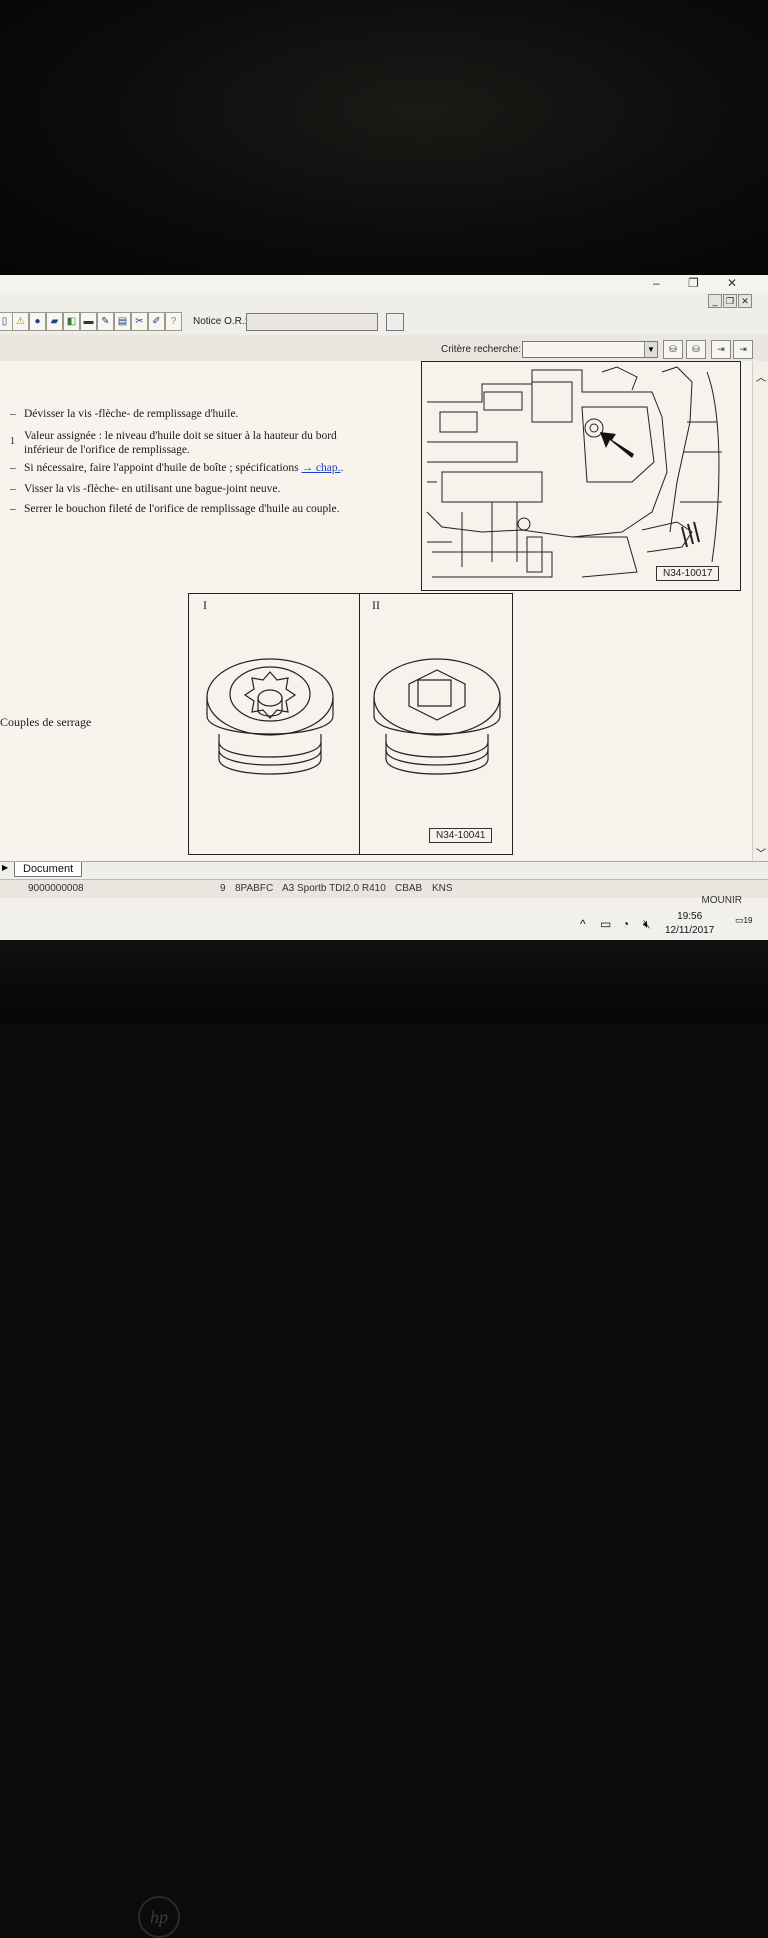 The width and height of the screenshot is (768, 1938). What do you see at coordinates (481, 349) in the screenshot?
I see `search-criteria-label: Critère recherche:` at bounding box center [481, 349].